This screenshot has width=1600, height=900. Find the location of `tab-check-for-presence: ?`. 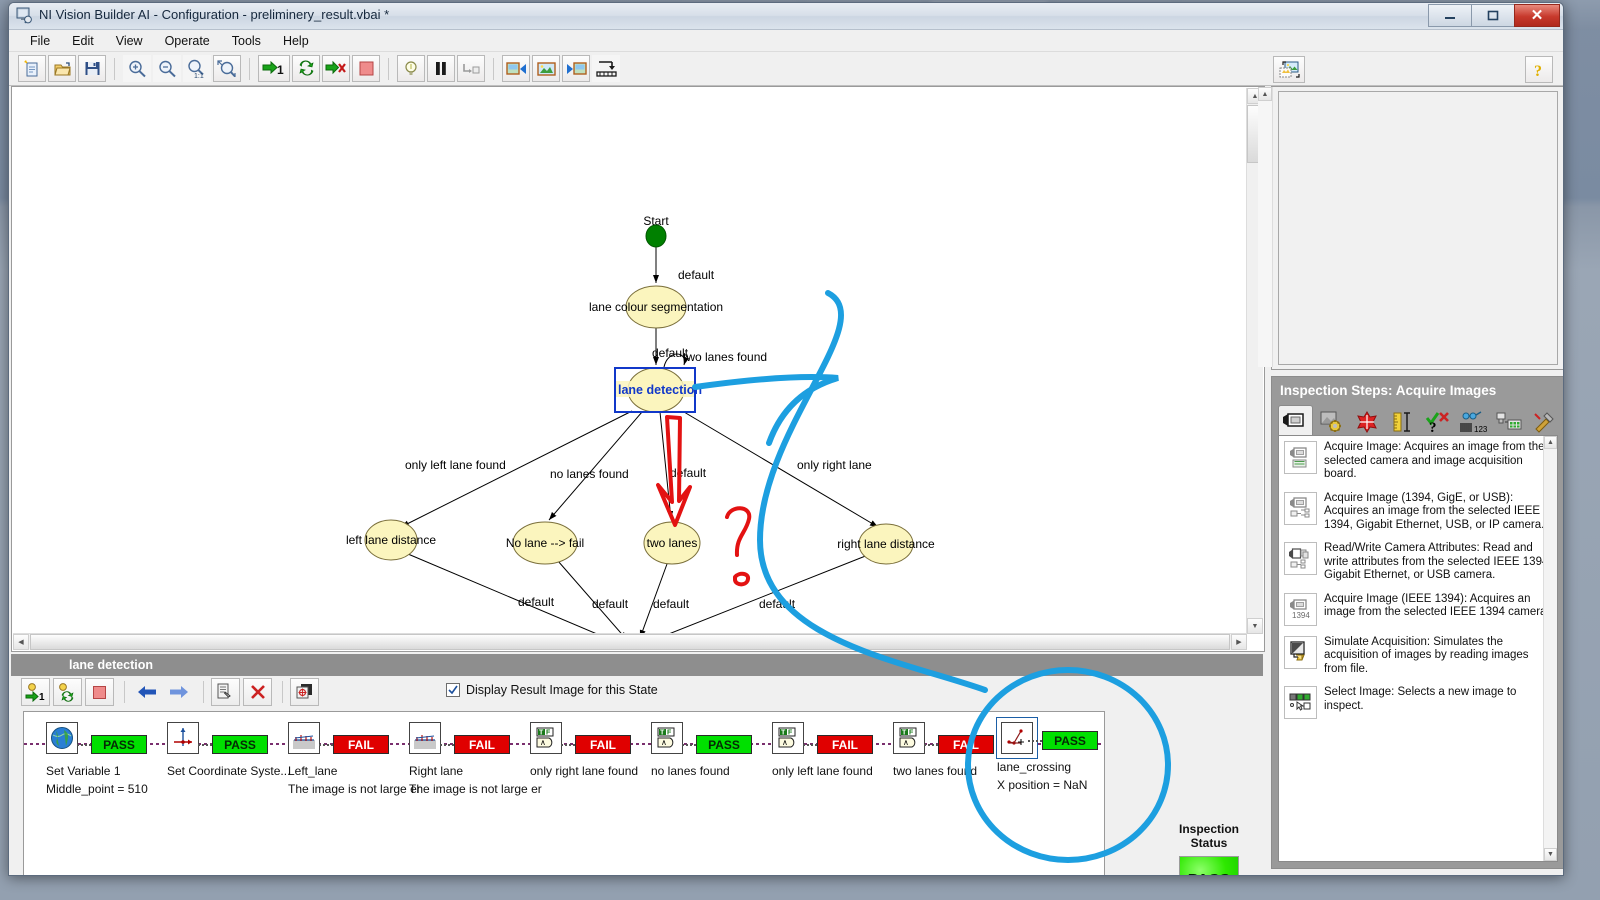

tab-check-for-presence: ? is located at coordinates (1438, 421).